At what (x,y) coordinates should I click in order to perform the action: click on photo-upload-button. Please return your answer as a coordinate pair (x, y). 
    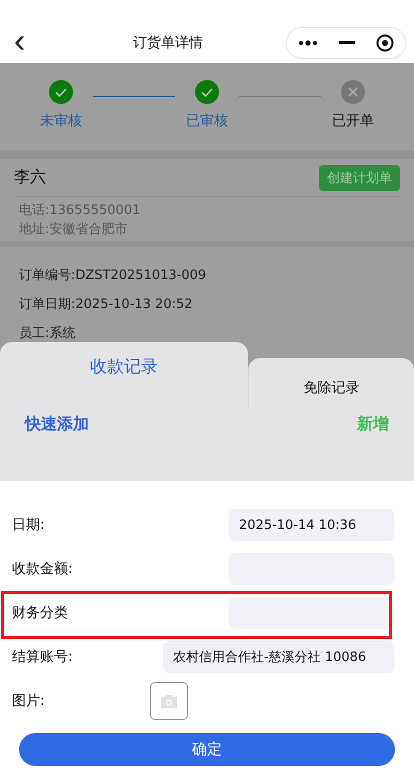
    Looking at the image, I should click on (169, 701).